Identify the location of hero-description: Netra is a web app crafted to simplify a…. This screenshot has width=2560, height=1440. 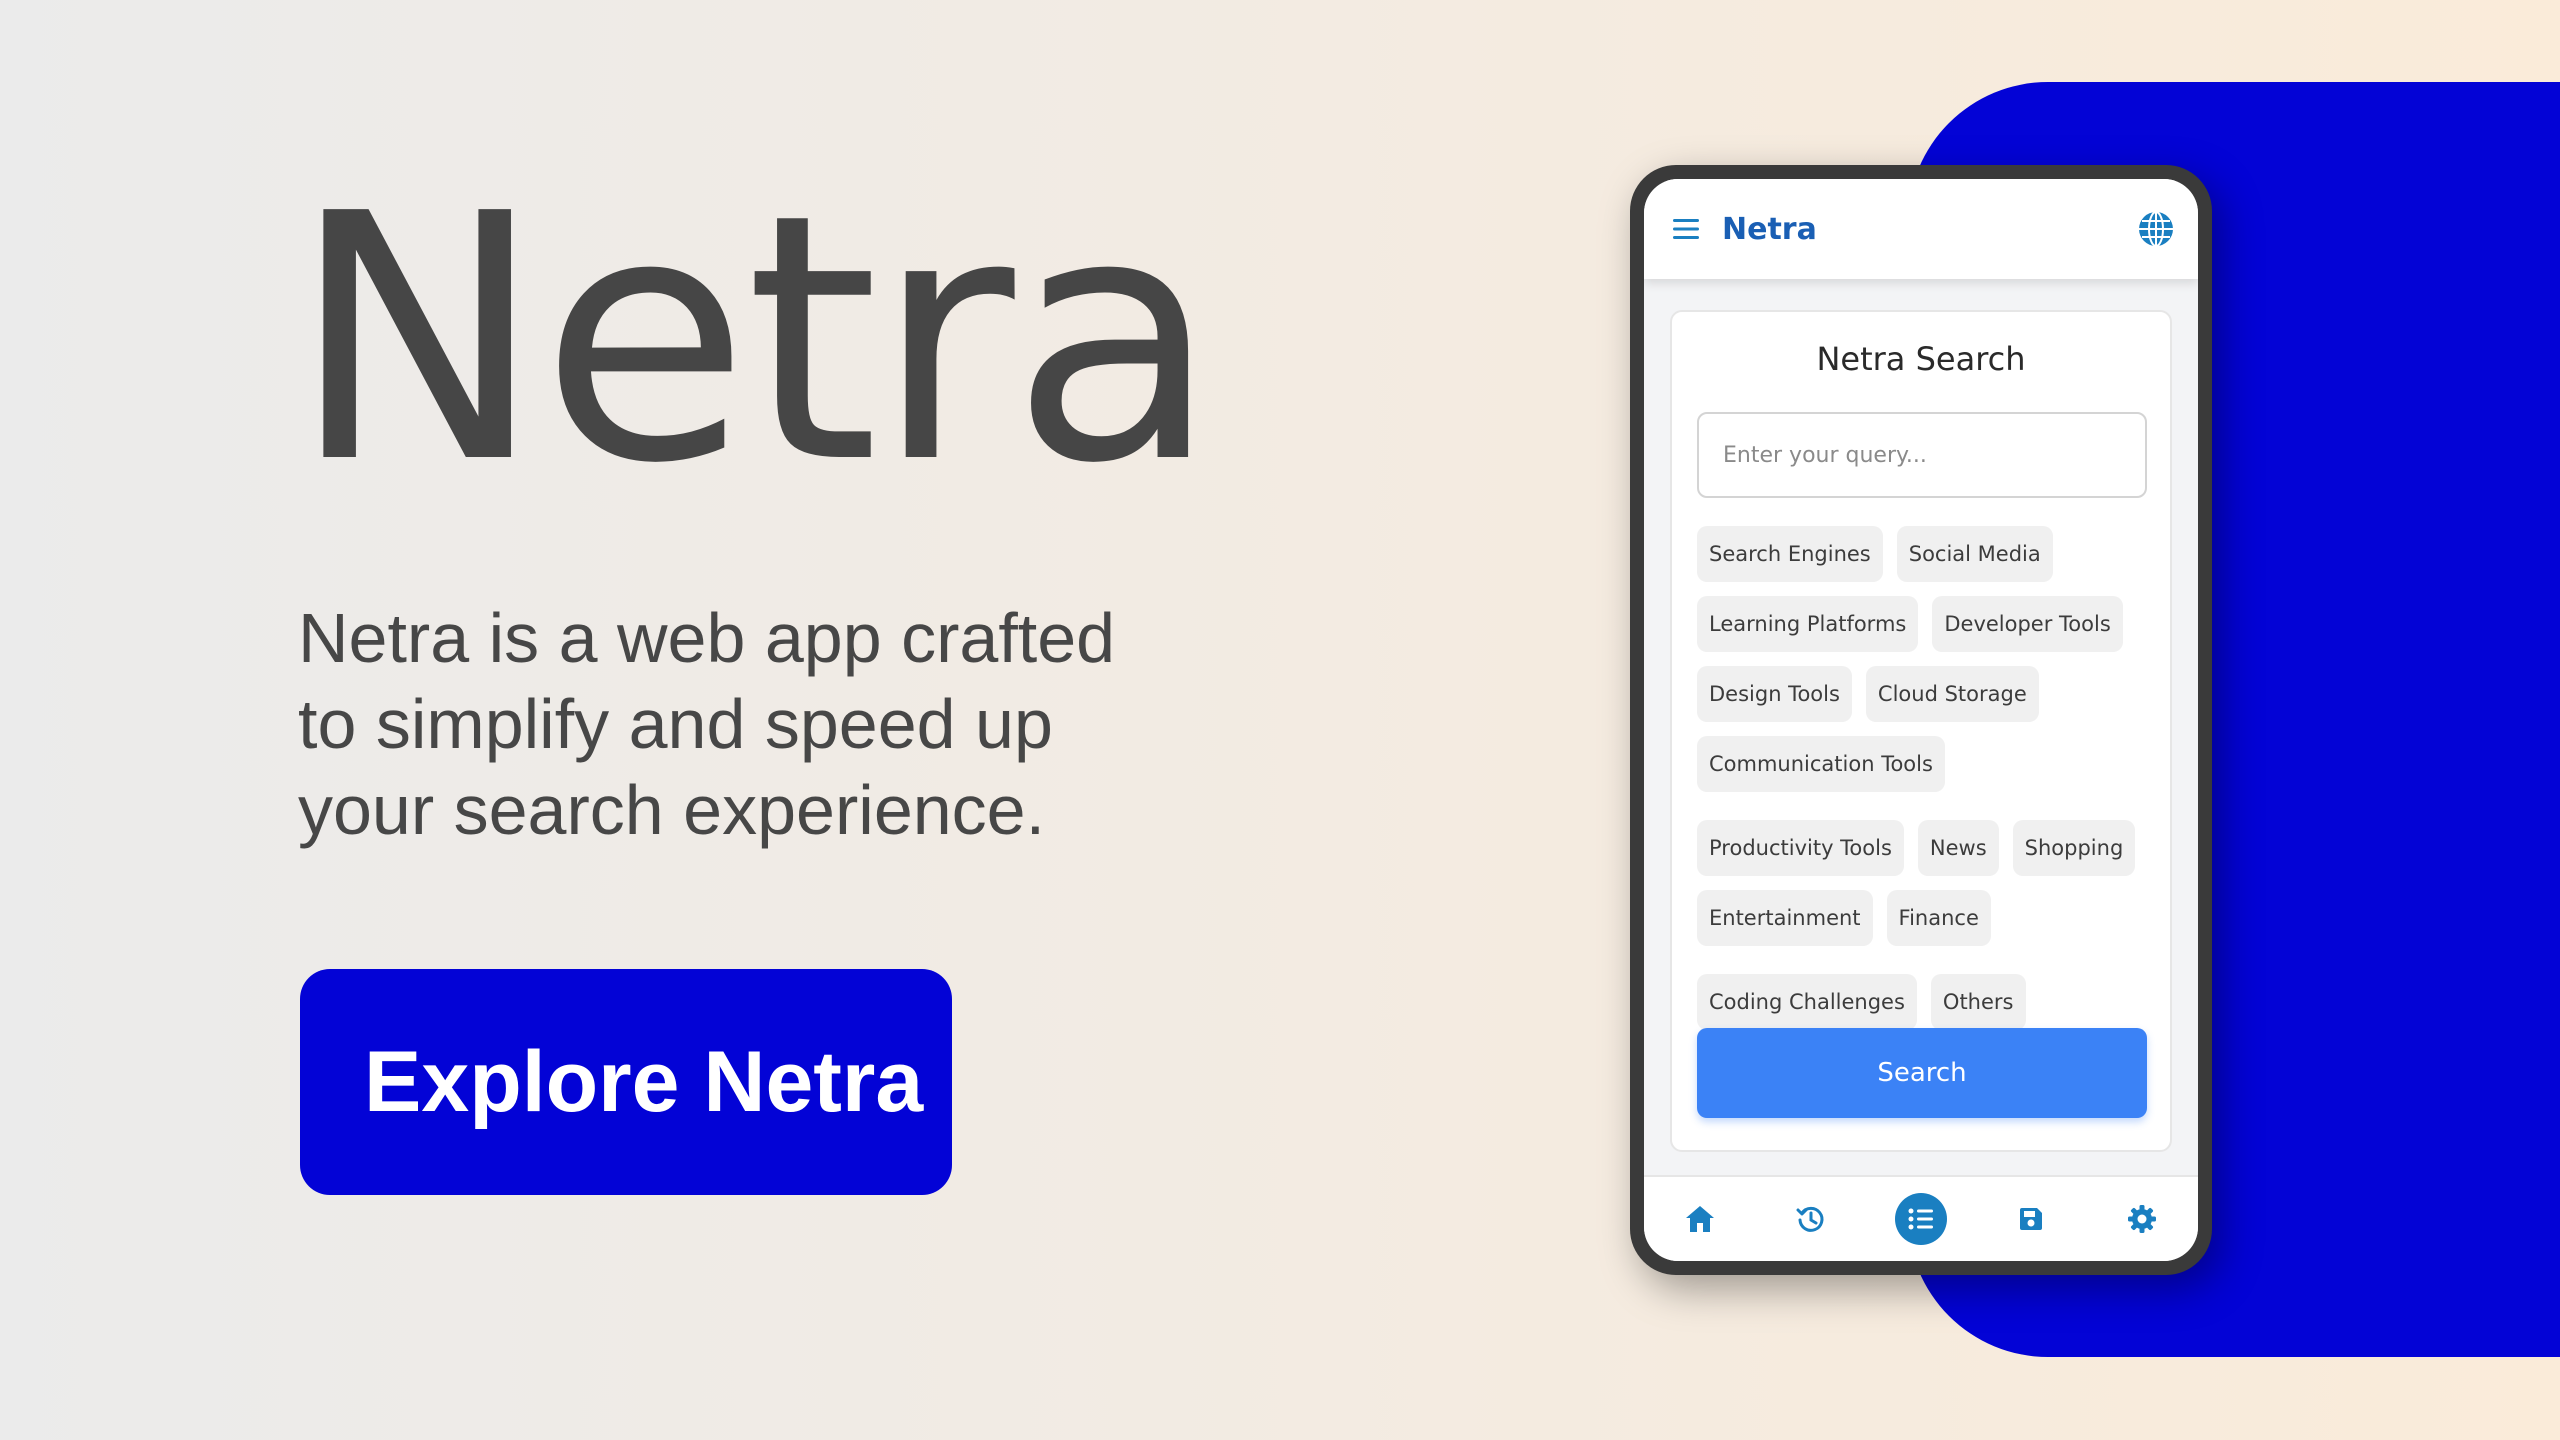
(707, 724).